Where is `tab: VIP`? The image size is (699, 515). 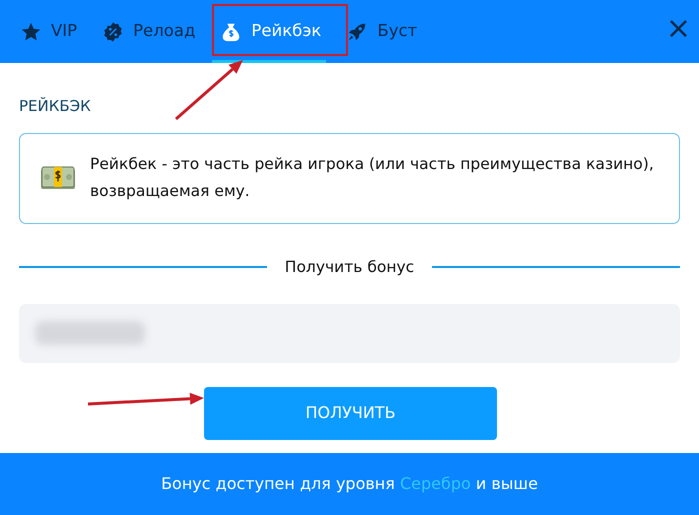
tab: VIP is located at coordinates (49, 31).